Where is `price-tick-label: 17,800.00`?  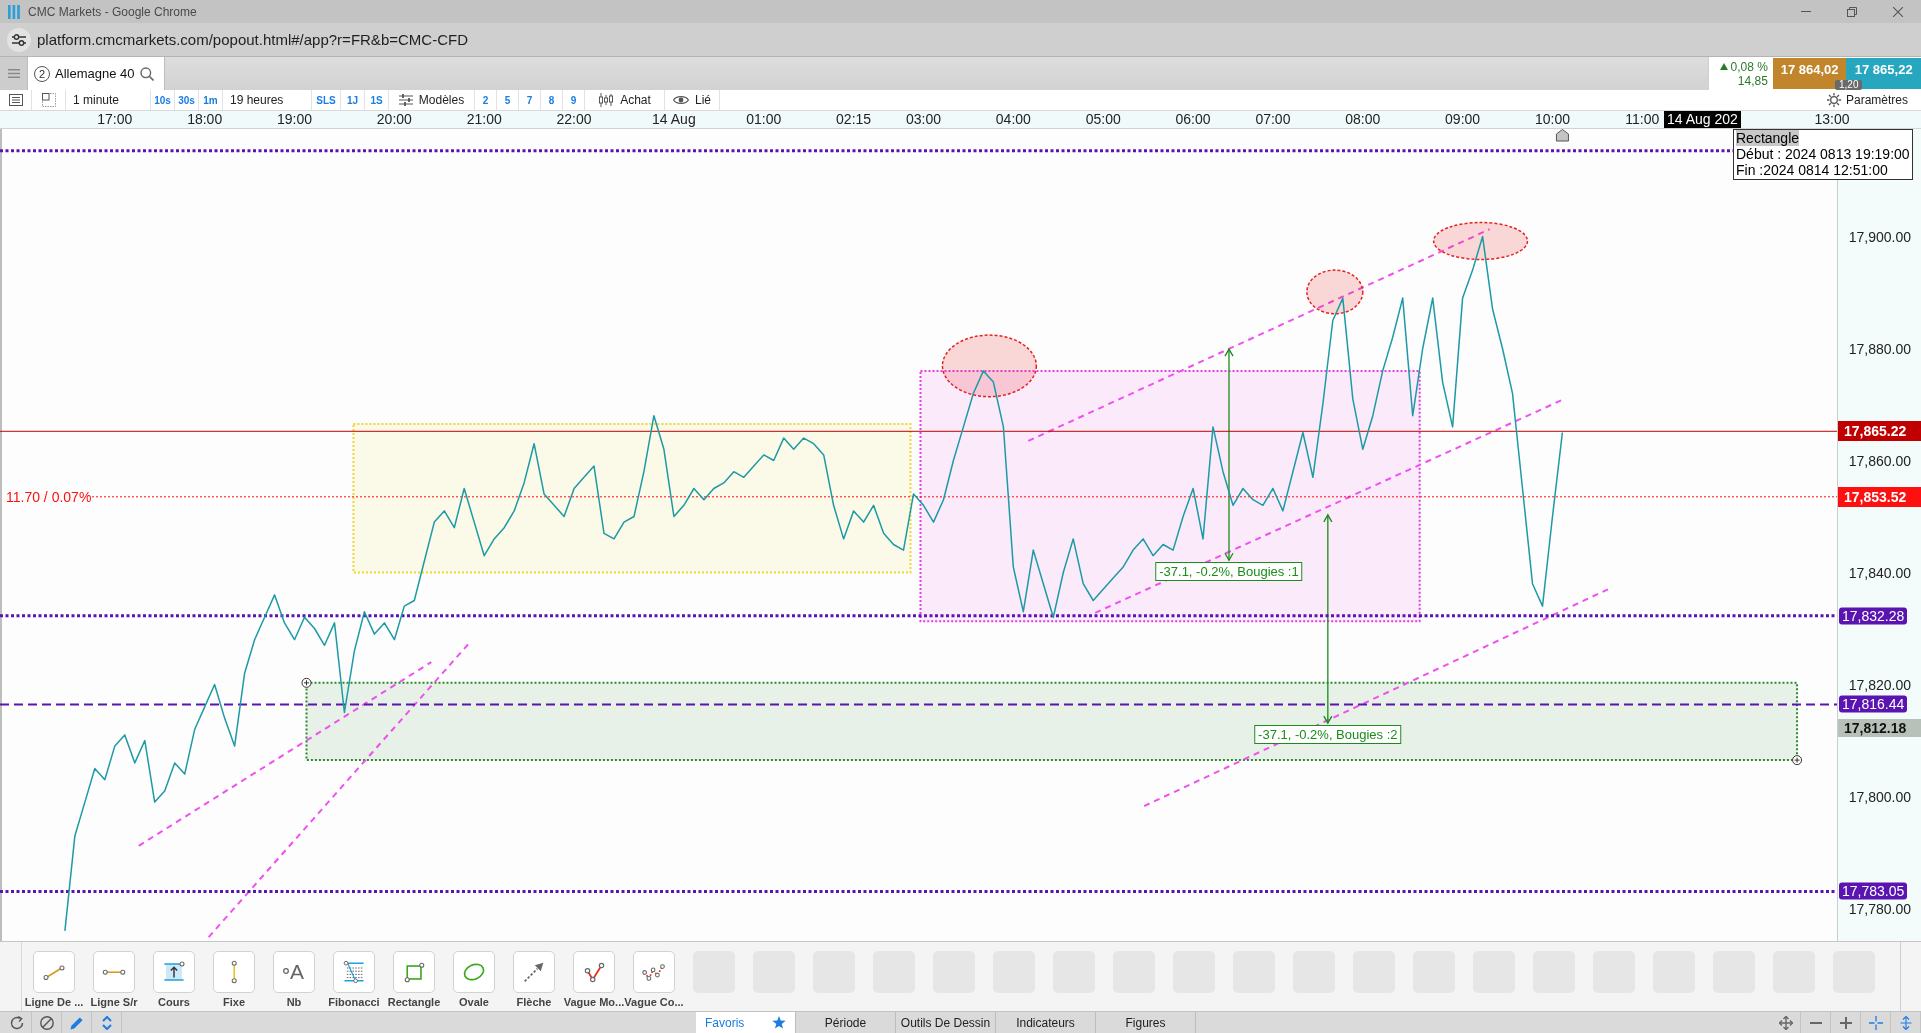
price-tick-label: 17,800.00 is located at coordinates (1879, 796).